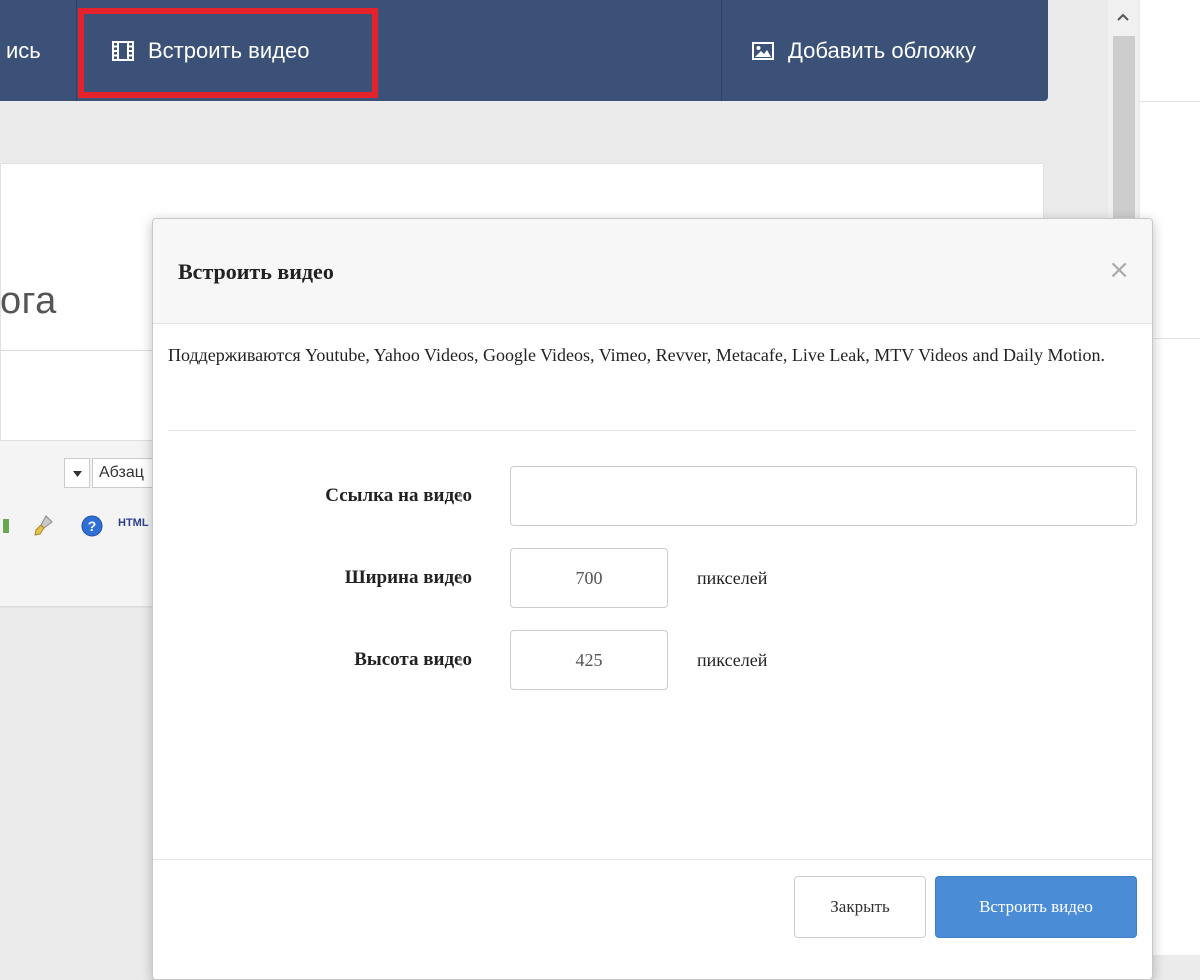 Image resolution: width=1200 pixels, height=980 pixels. Describe the element at coordinates (1170, 101) in the screenshot. I see `panel-divider` at that location.